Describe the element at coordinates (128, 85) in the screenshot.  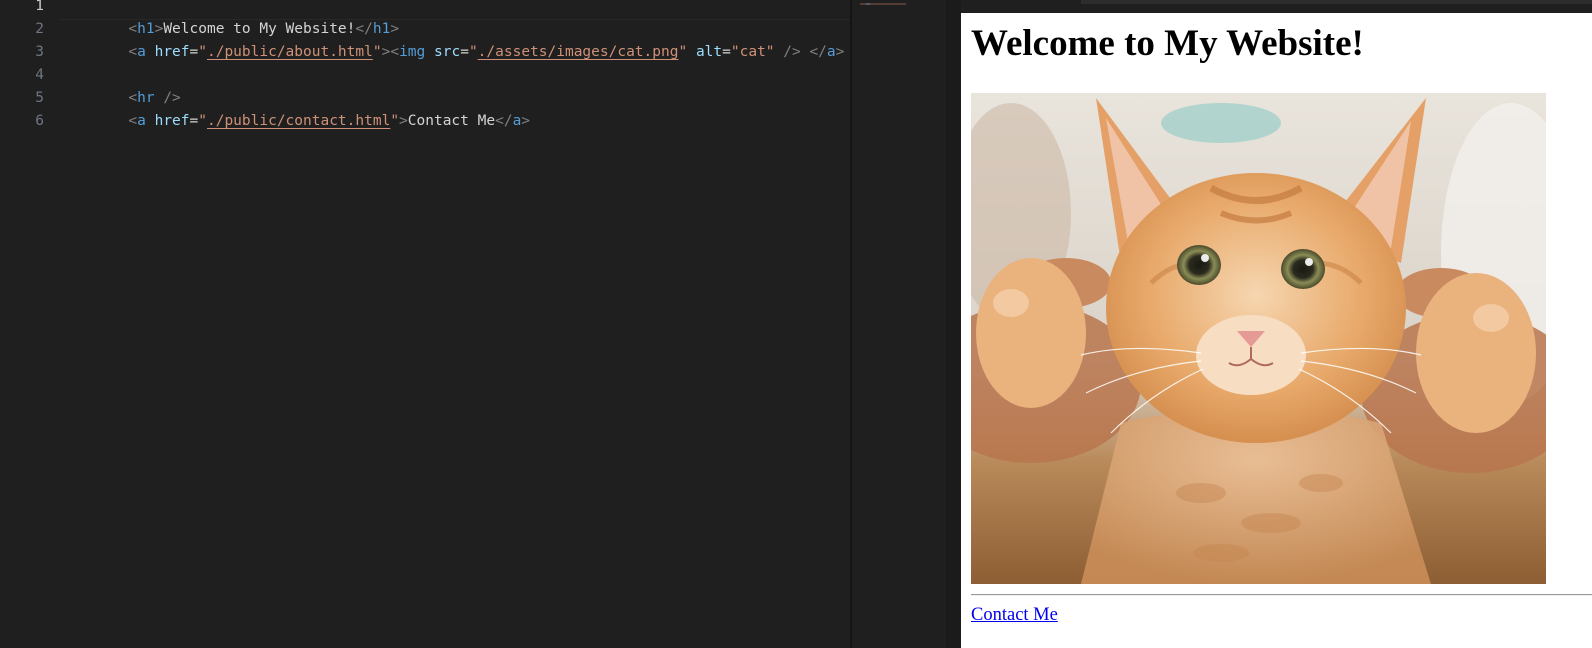
I see `code-line-4: <hr />` at that location.